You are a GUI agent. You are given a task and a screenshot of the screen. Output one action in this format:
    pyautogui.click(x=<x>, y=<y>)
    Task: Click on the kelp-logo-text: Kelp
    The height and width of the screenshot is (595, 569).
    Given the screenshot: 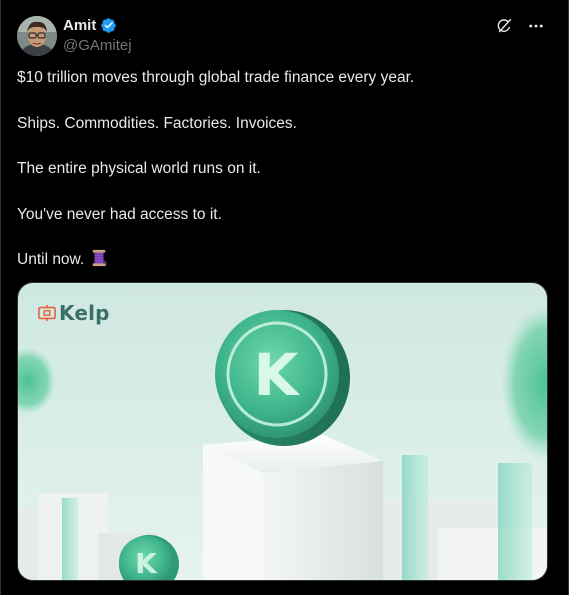 What is the action you would take?
    pyautogui.click(x=84, y=313)
    